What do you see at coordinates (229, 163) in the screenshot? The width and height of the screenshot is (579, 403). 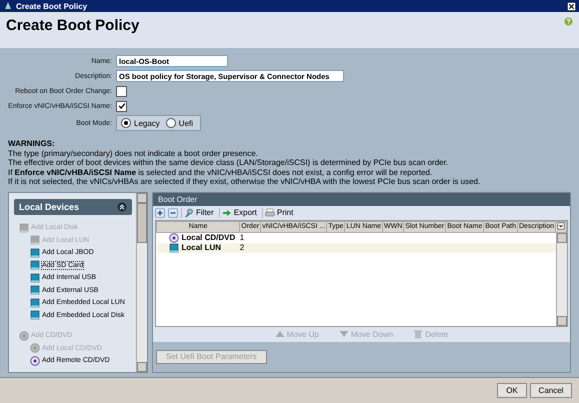 I see `warning-text: The effective order of boot devices within the same device class (LAN/Storage/iSCSI) is determined by PCIe bus scan order.` at bounding box center [229, 163].